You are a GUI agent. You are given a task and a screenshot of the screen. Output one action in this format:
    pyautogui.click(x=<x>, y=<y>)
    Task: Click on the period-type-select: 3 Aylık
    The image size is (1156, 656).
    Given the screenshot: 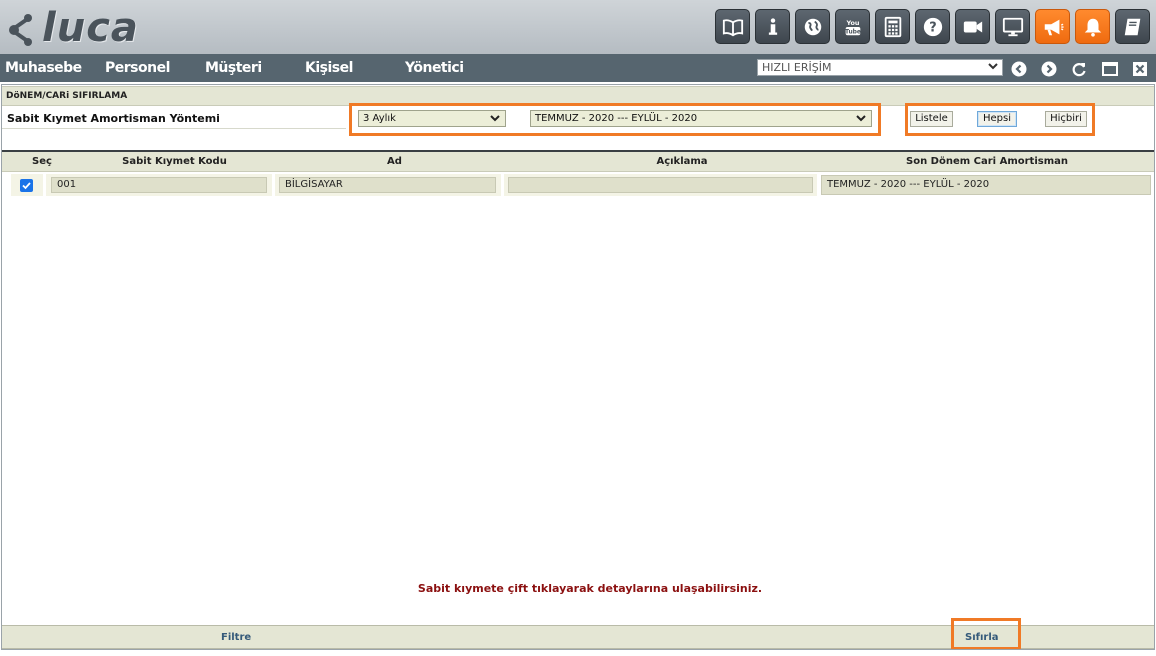 What is the action you would take?
    pyautogui.click(x=432, y=118)
    